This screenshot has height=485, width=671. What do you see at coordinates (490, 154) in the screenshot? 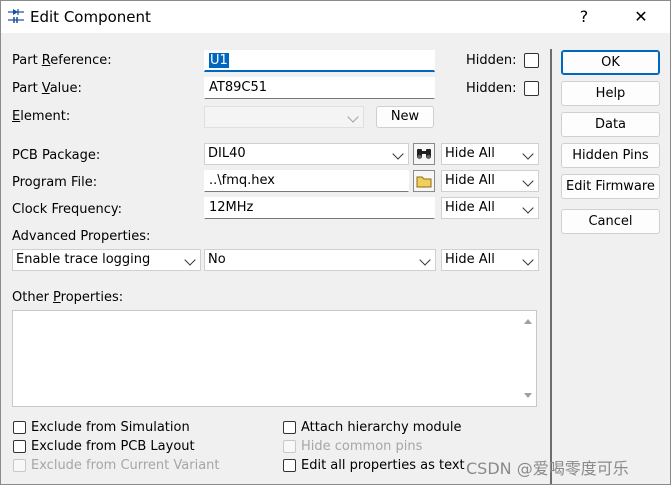
I see `pcb-package-visibility-select: Hide All` at bounding box center [490, 154].